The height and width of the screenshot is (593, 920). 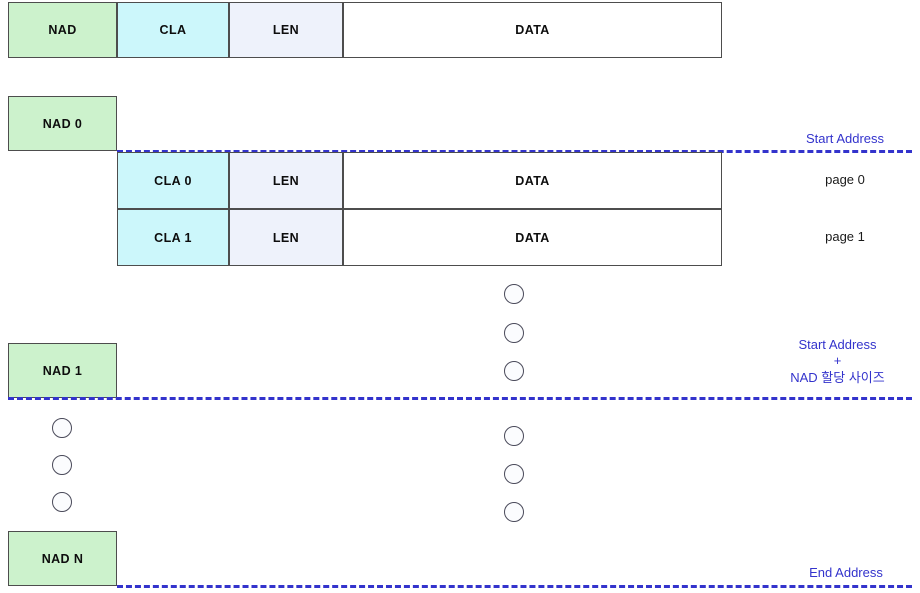 I want to click on block-nad-0-label: NAD 0, so click(x=62, y=123).